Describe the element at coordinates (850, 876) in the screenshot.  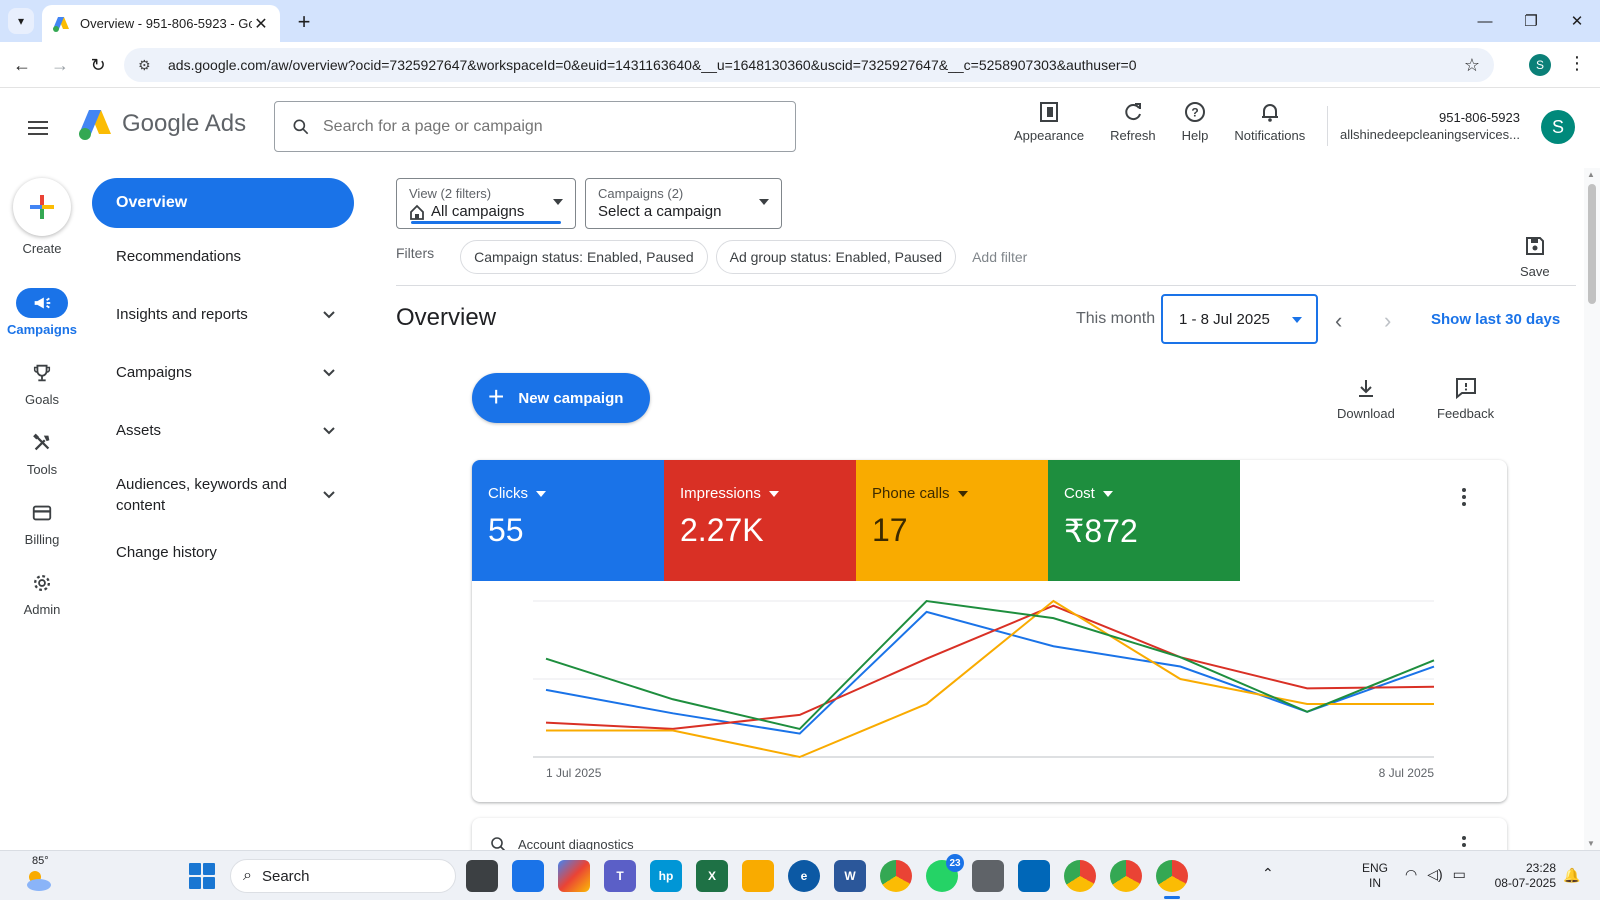
I see `word-icon: W` at that location.